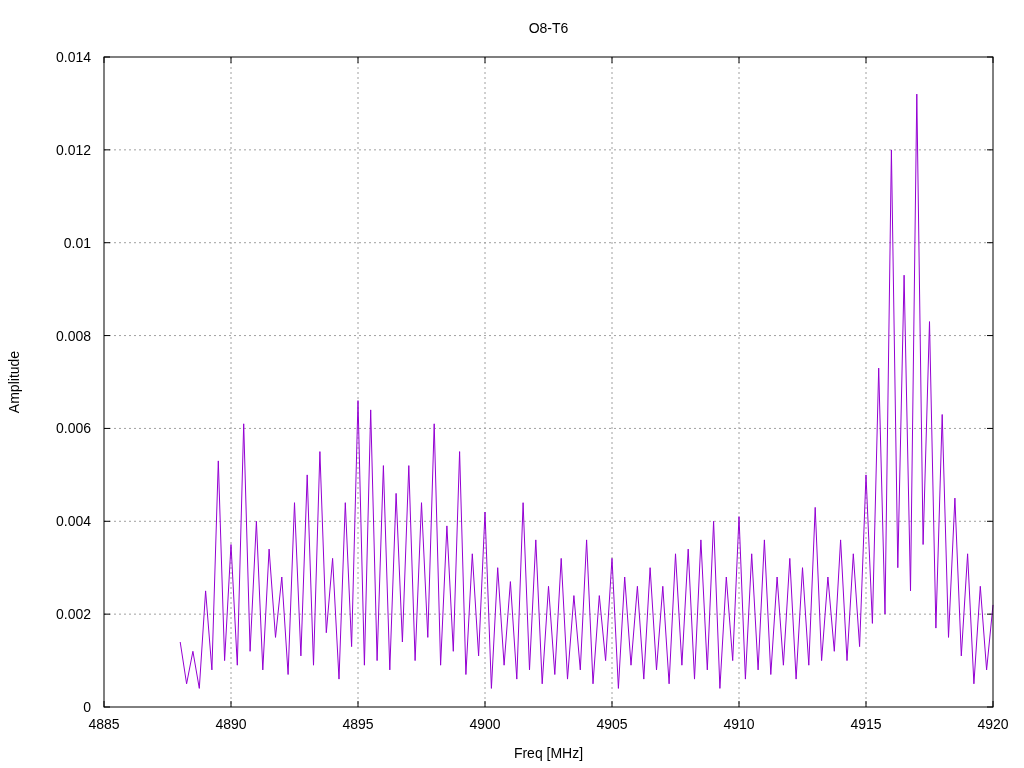  What do you see at coordinates (87, 707) in the screenshot?
I see `y-tick-label: 0` at bounding box center [87, 707].